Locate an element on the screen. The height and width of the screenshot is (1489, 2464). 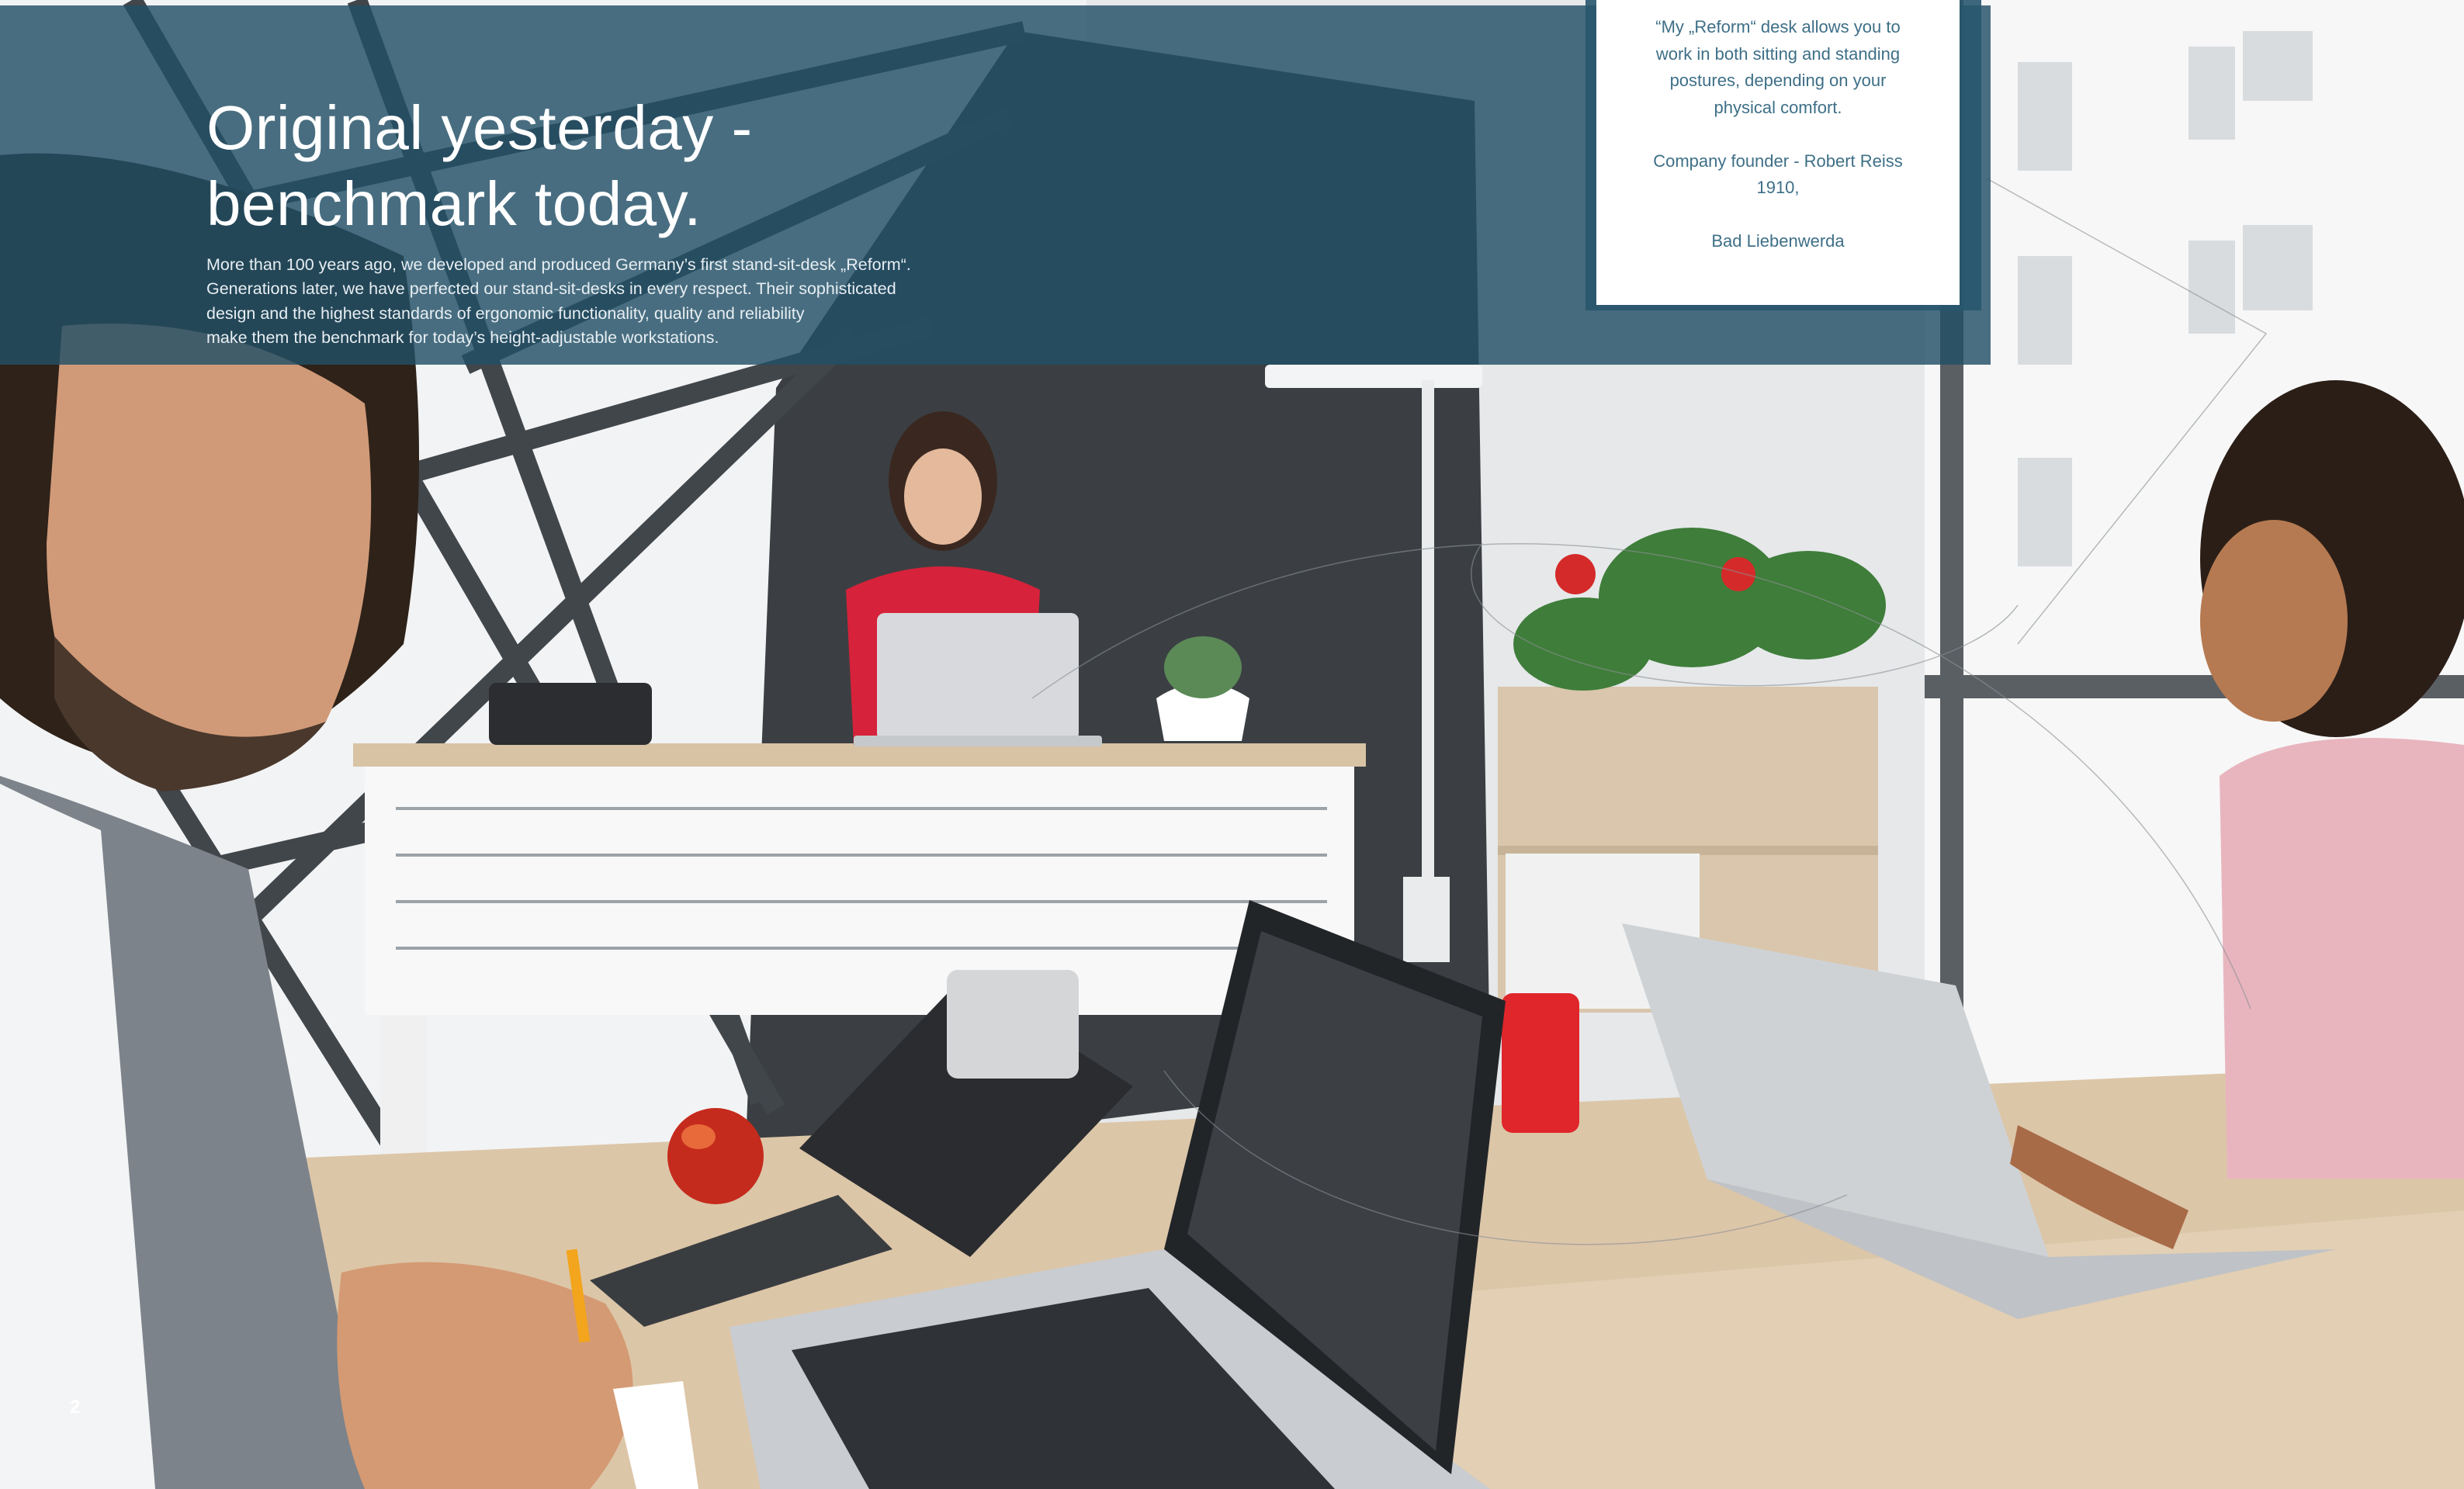
headline-line-1: Original yesterday - is located at coordinates (479, 127).